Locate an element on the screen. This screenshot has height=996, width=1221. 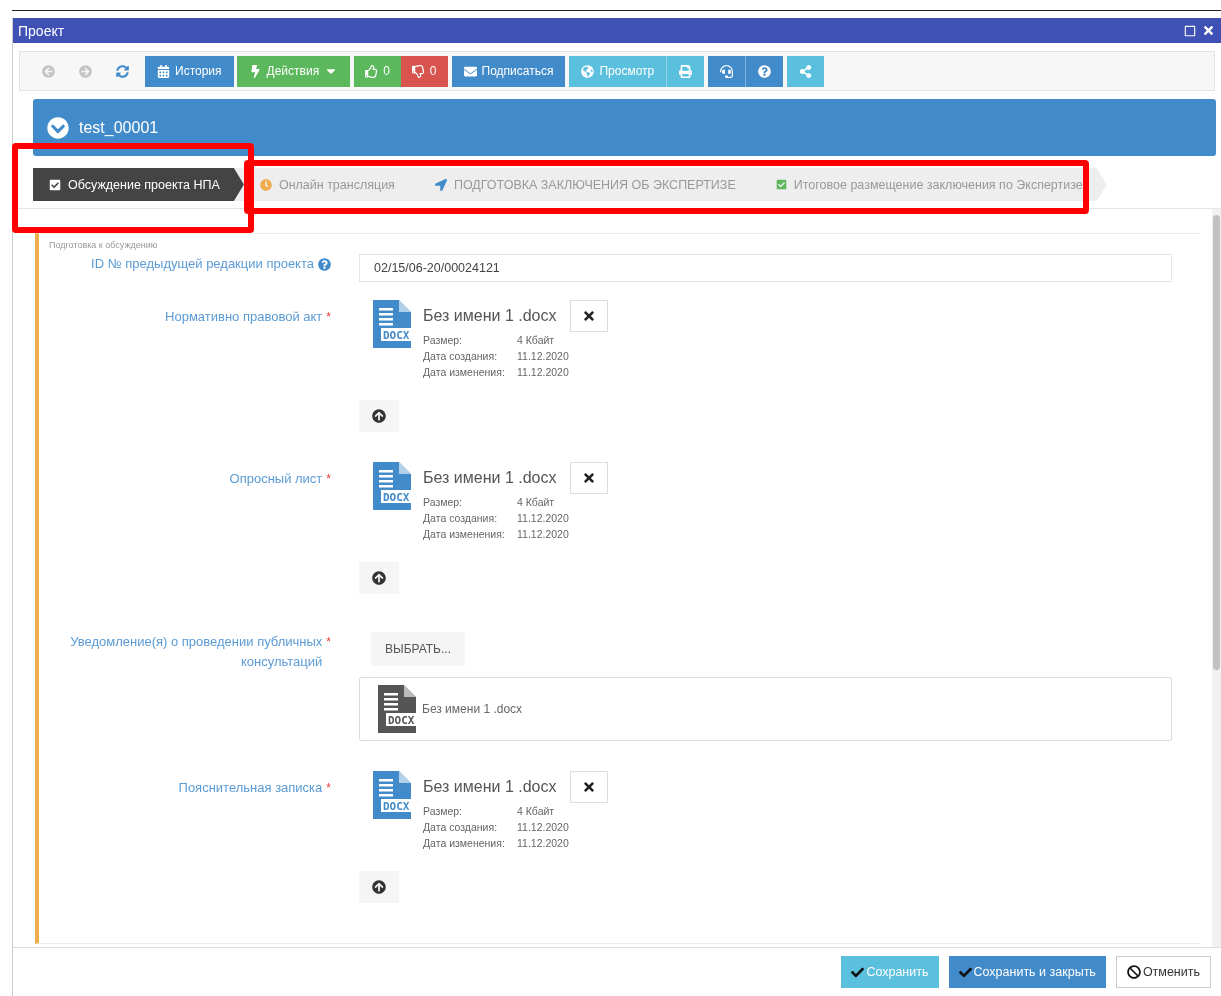
save-button: Сохранить и закрыть is located at coordinates (1027, 972).